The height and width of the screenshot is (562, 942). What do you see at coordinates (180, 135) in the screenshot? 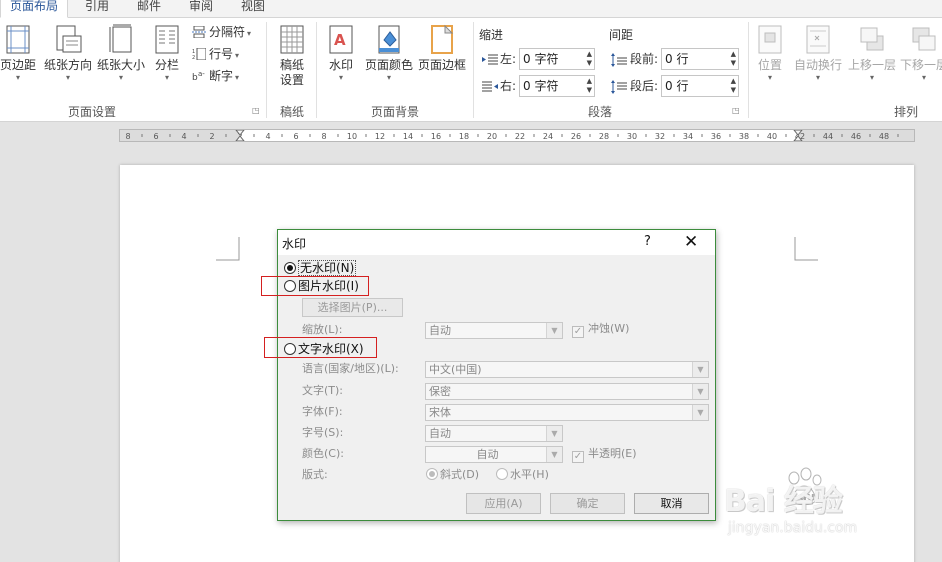
I see `ruler-margin-left` at bounding box center [180, 135].